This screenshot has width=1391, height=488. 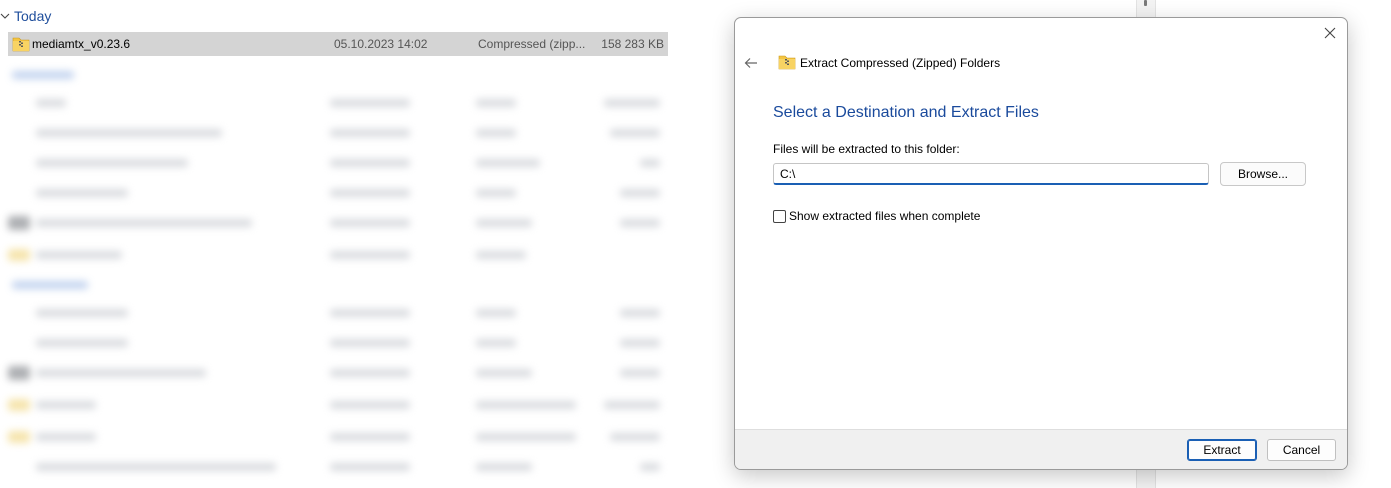 What do you see at coordinates (906, 112) in the screenshot?
I see `dialog-heading: Select a Destination and Extract Files` at bounding box center [906, 112].